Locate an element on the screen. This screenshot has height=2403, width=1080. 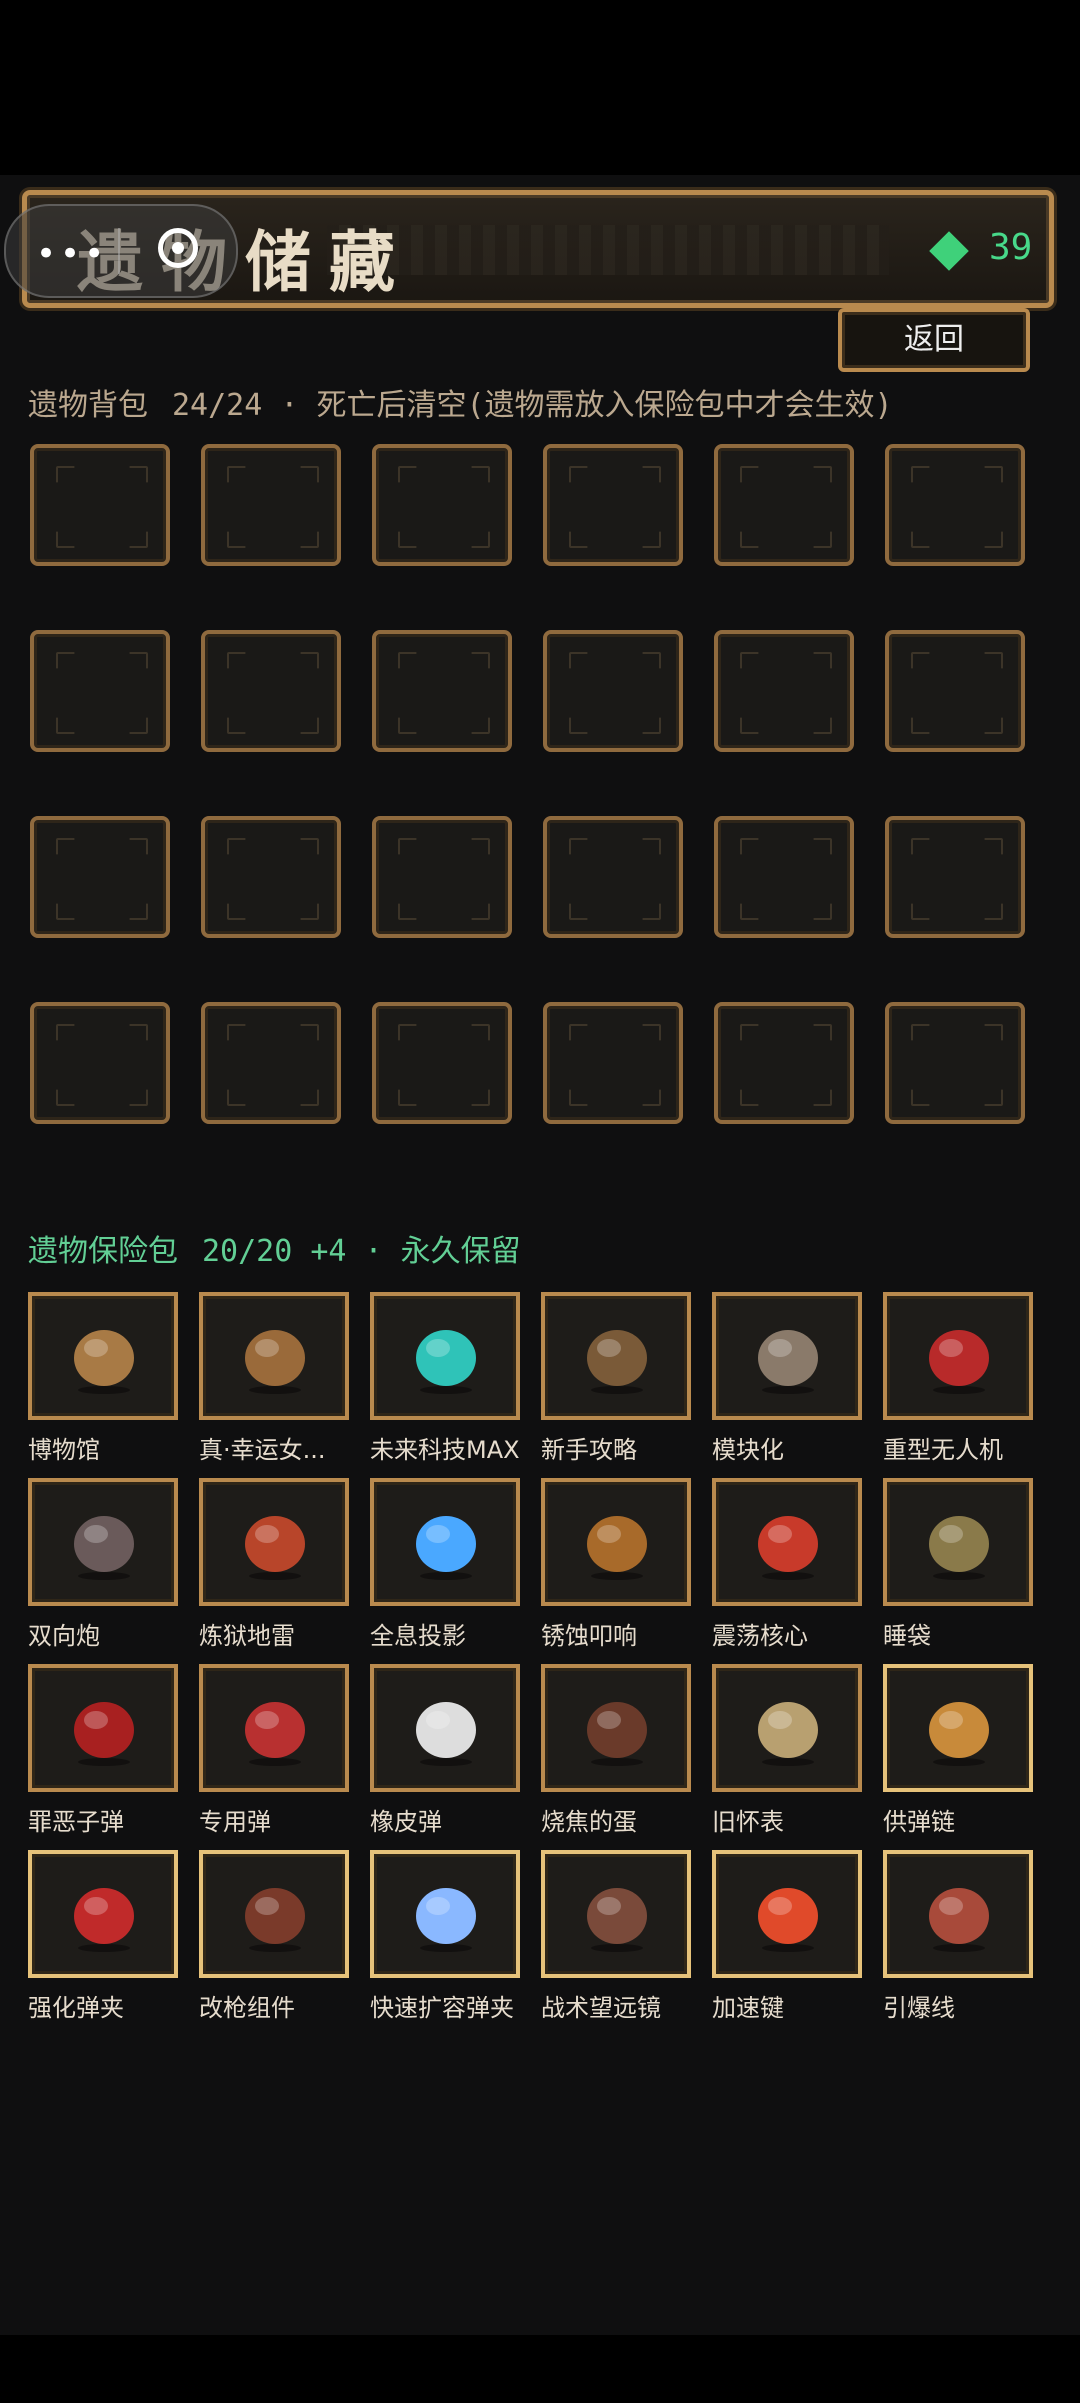
vault-item-label: 快速扩容弹夹 is located at coordinates (442, 2008).